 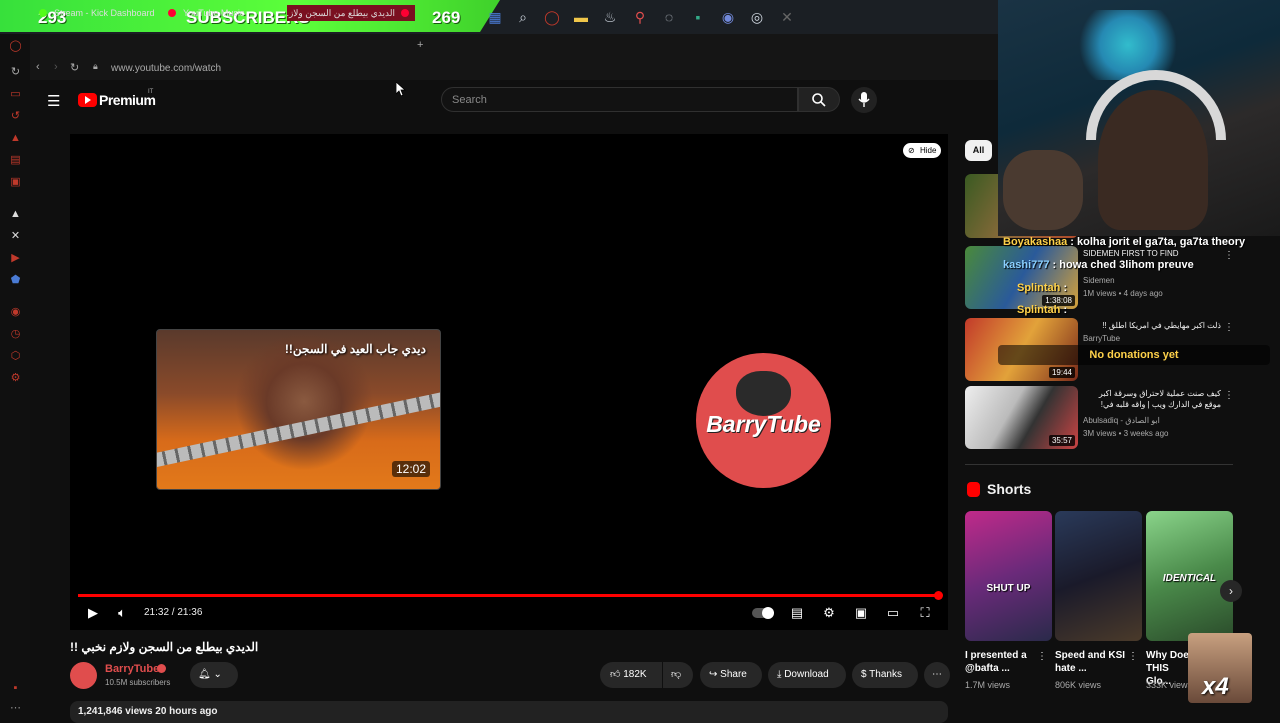 I want to click on time-display: 21:32 / 21:36, so click(x=173, y=612).